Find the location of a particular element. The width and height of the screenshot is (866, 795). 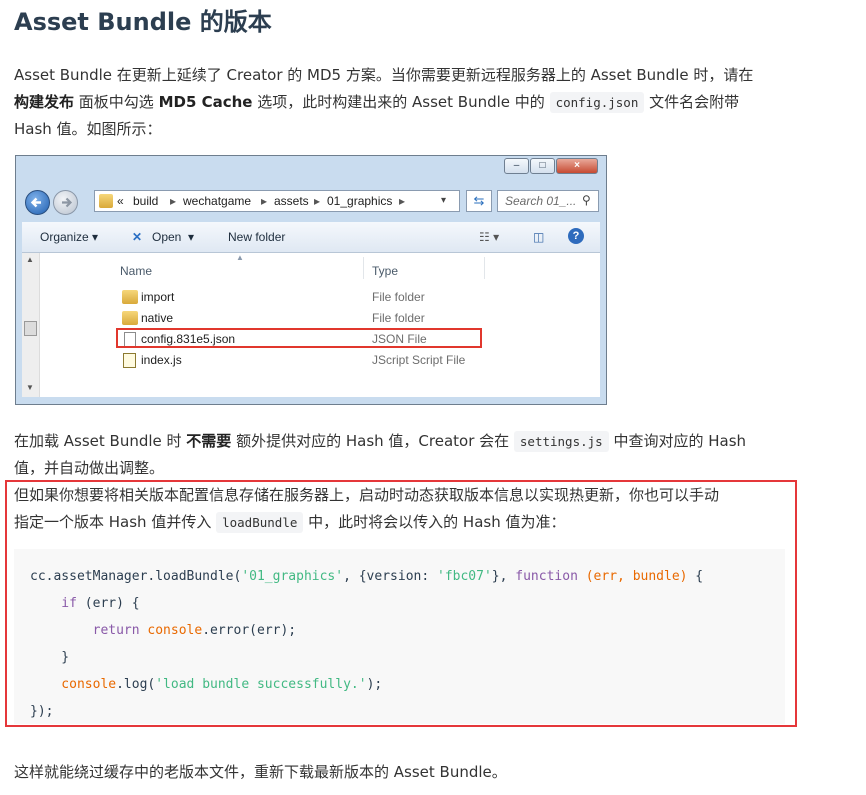

code-params: (err, bundle) is located at coordinates (632, 576).